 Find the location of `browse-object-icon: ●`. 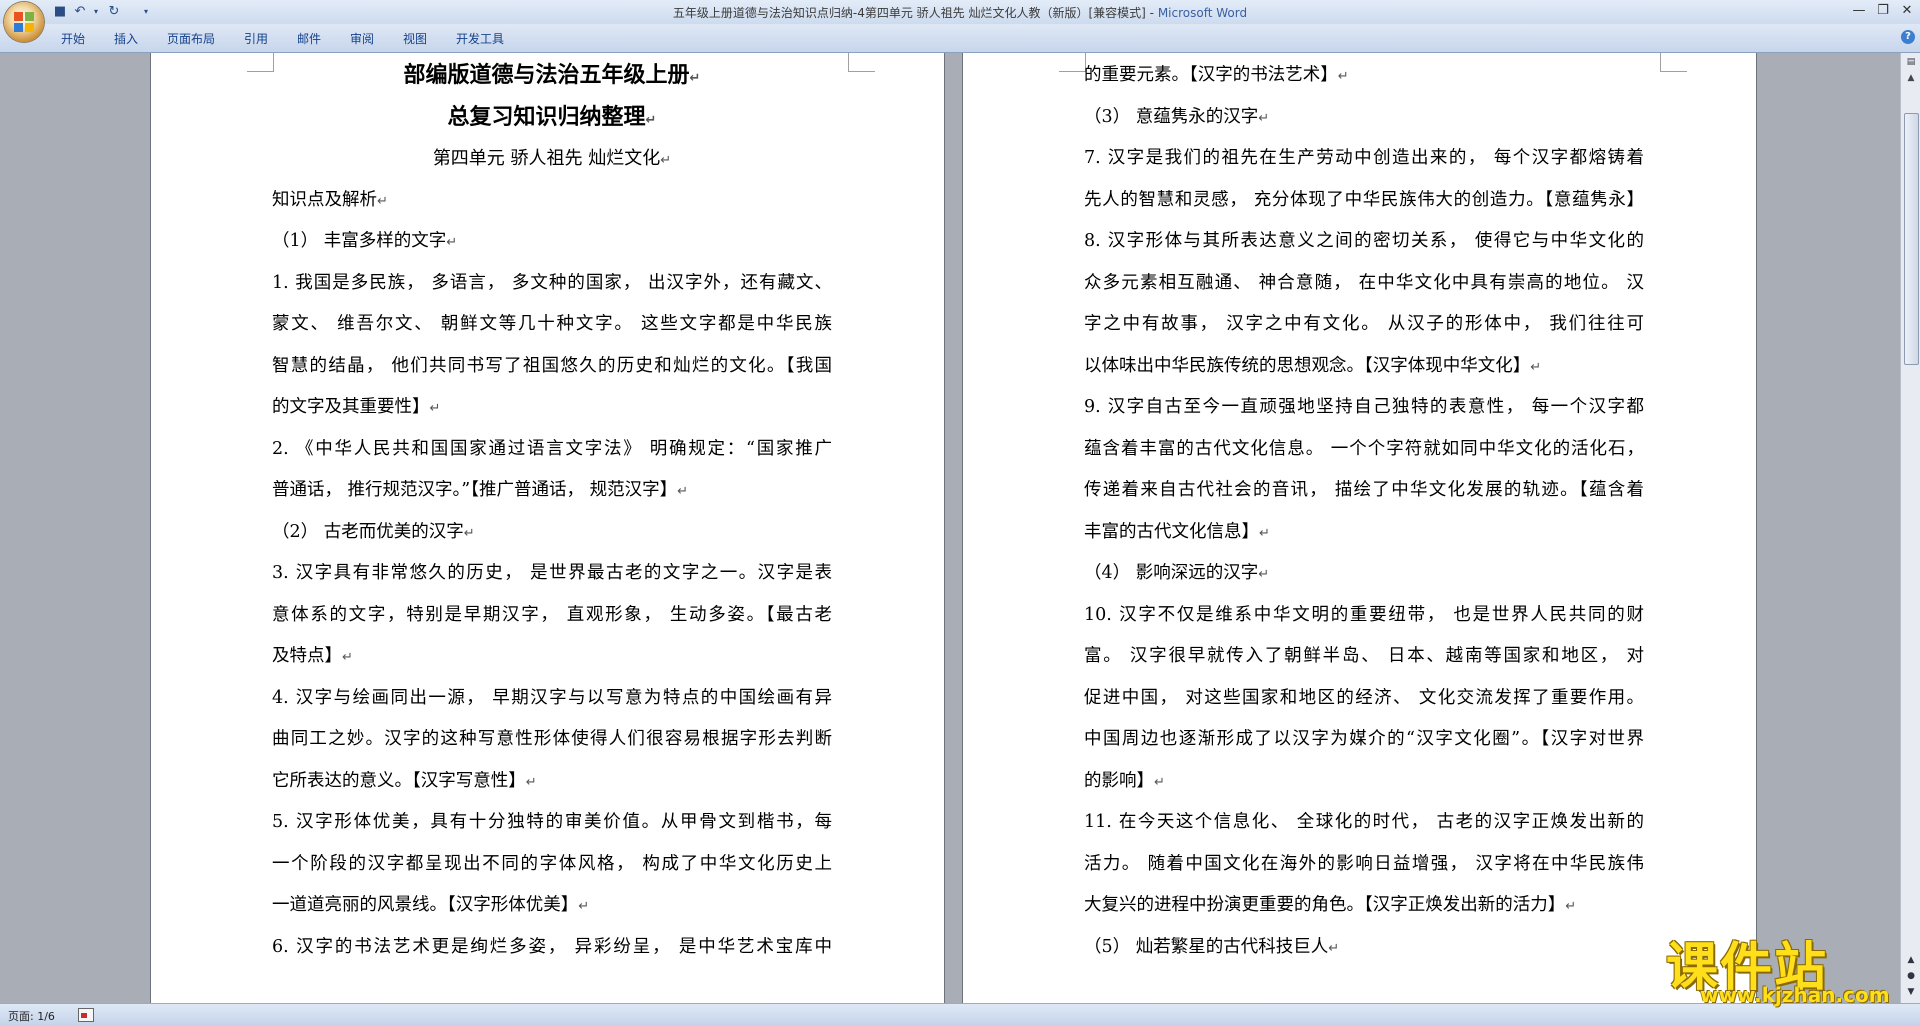

browse-object-icon: ● is located at coordinates (1911, 976).